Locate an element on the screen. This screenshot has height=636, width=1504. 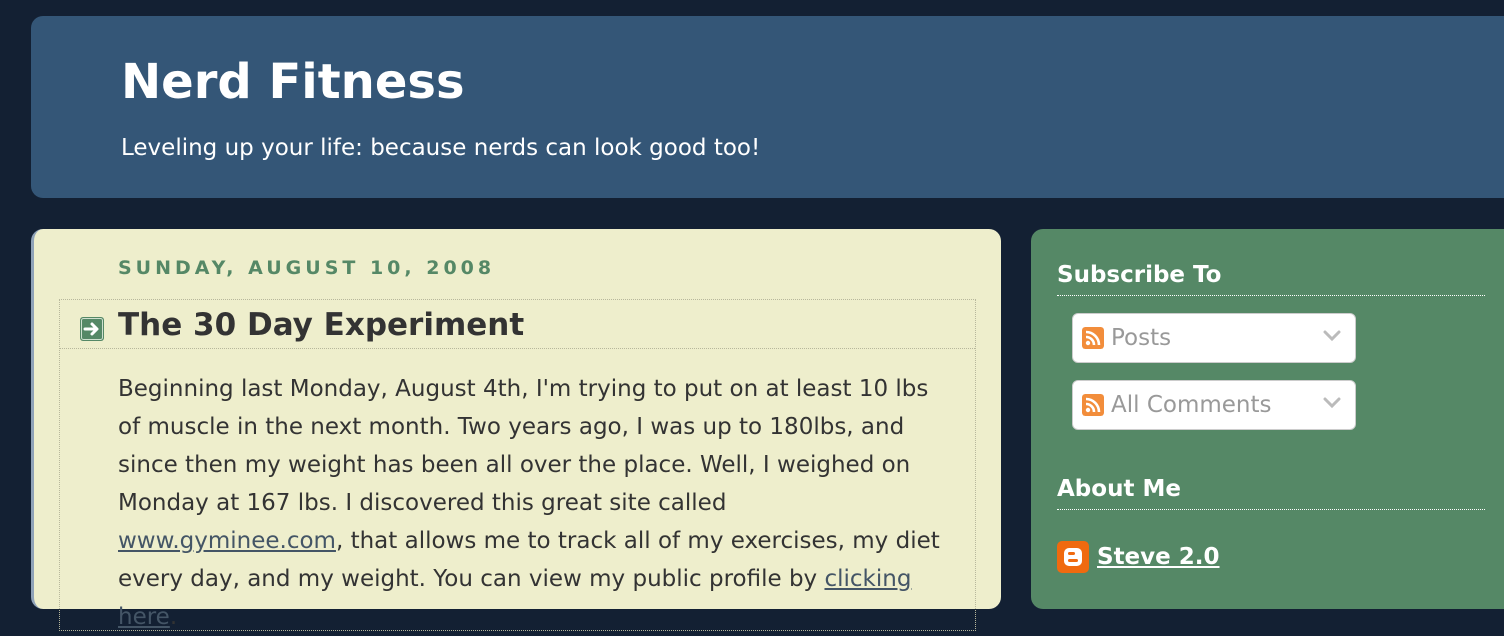
post-body-text: . is located at coordinates (173, 617).